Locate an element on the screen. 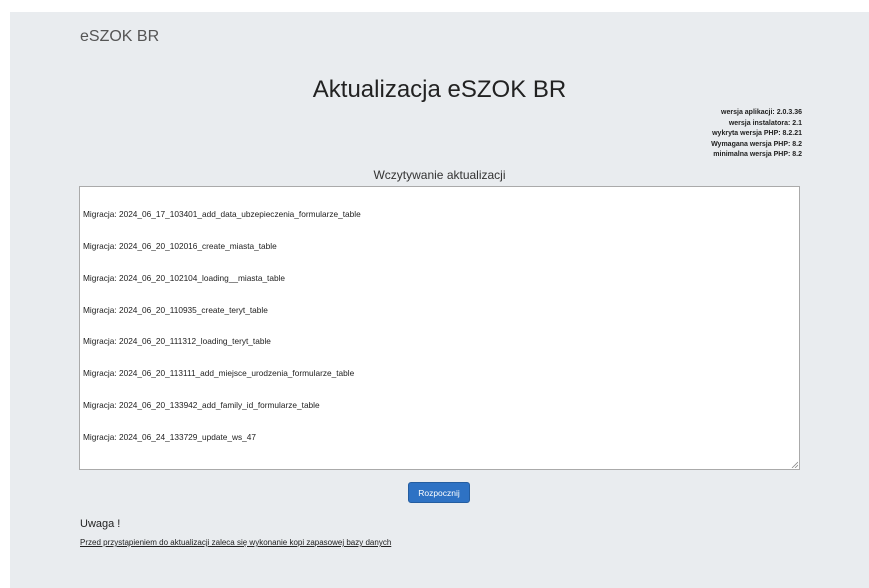 This screenshot has height=588, width=869. start-button: Rozpocznij is located at coordinates (439, 492).